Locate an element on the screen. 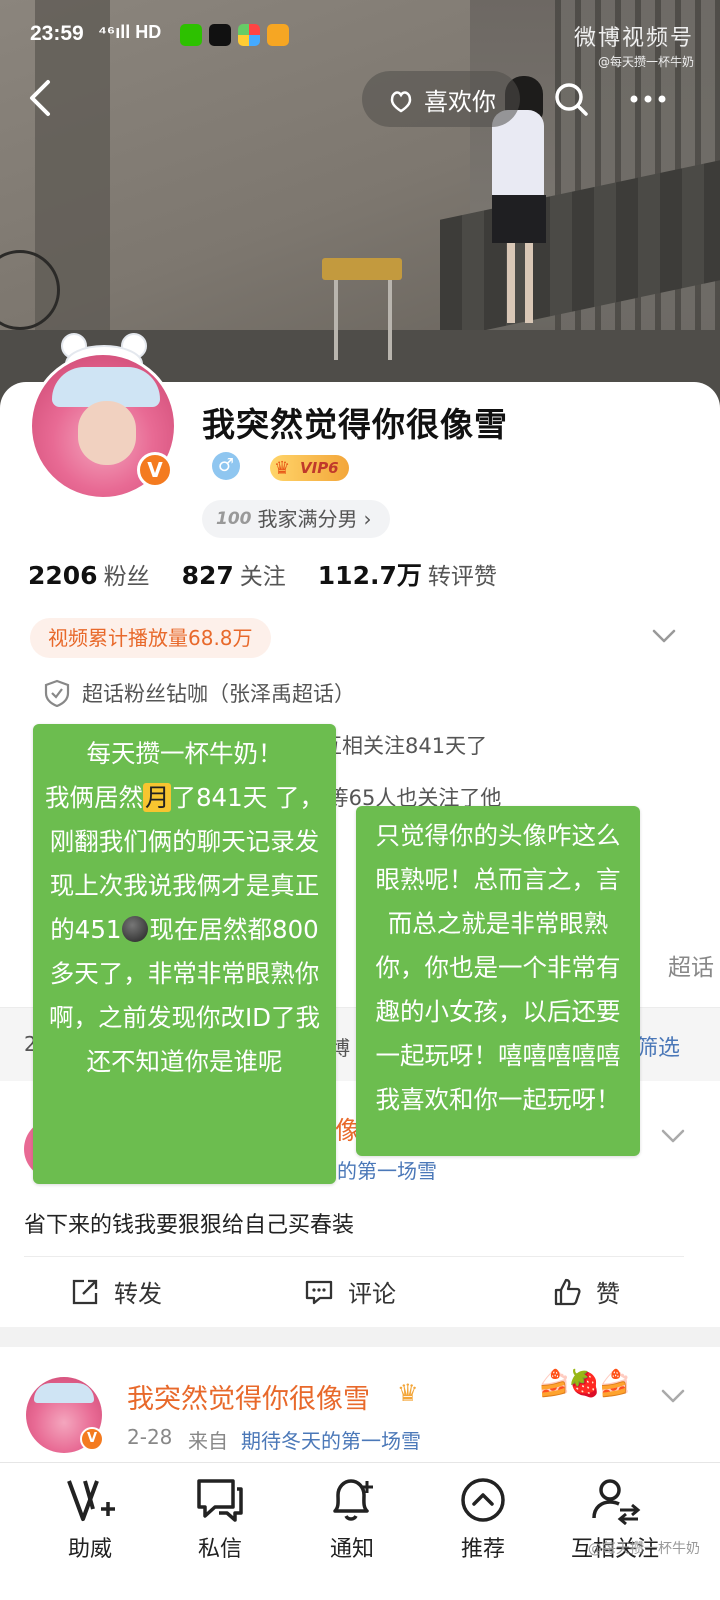 The width and height of the screenshot is (720, 1600). video-watermark: 微博视频号 @每天攒一杯牛奶 is located at coordinates (634, 45).